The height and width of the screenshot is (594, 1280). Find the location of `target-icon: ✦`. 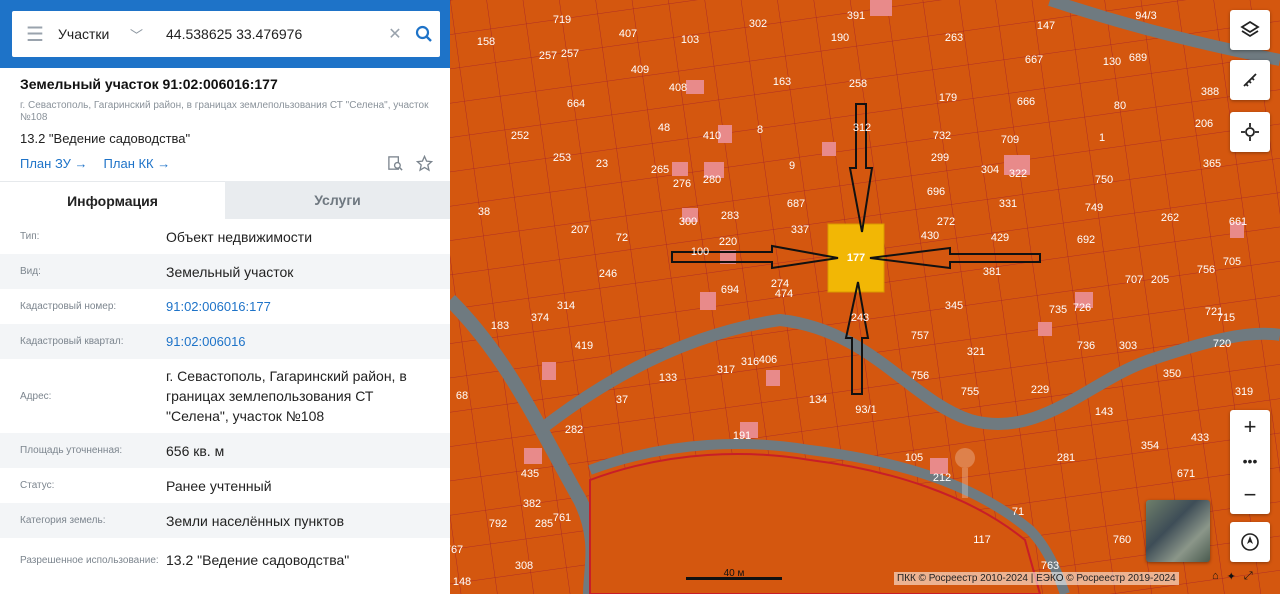

target-icon: ✦ is located at coordinates (1231, 576).